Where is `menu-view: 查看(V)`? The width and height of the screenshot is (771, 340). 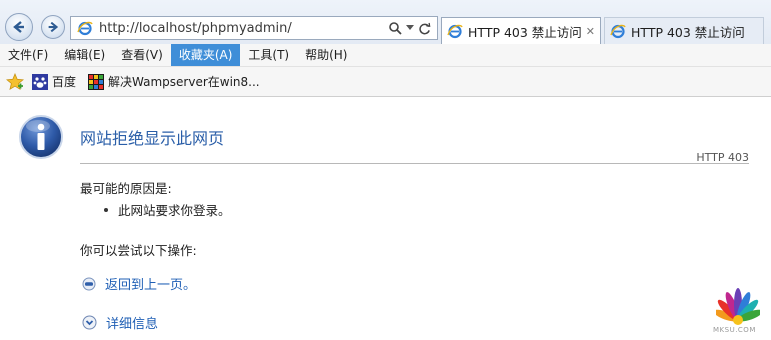
menu-view: 查看(V) is located at coordinates (142, 55).